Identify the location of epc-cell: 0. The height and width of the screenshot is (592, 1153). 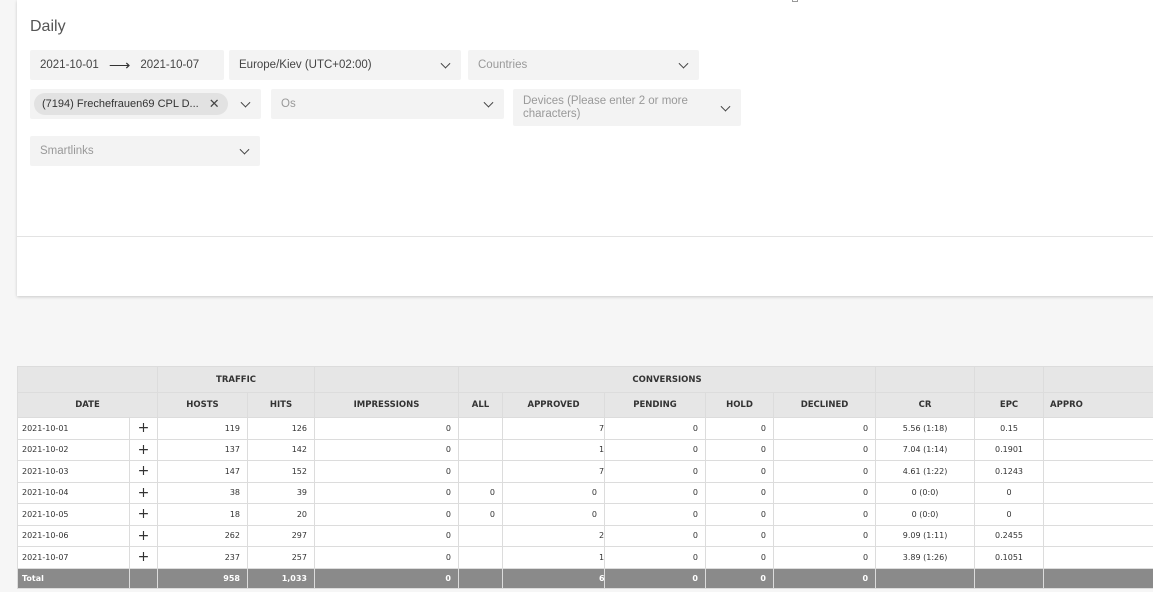
(1009, 514).